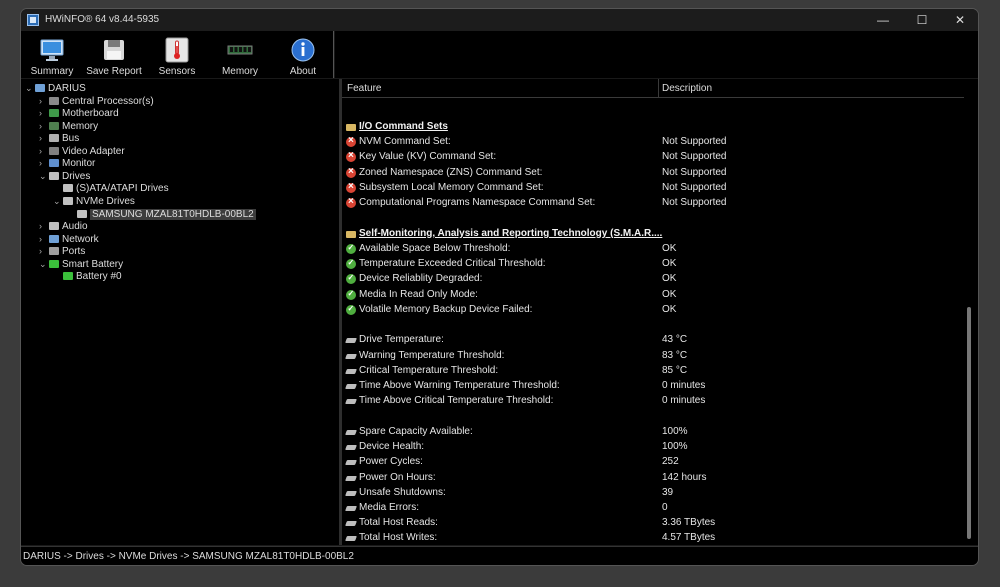  Describe the element at coordinates (651, 310) in the screenshot. I see `table-row: Volatile Memory Backup Device Failed: OK` at that location.